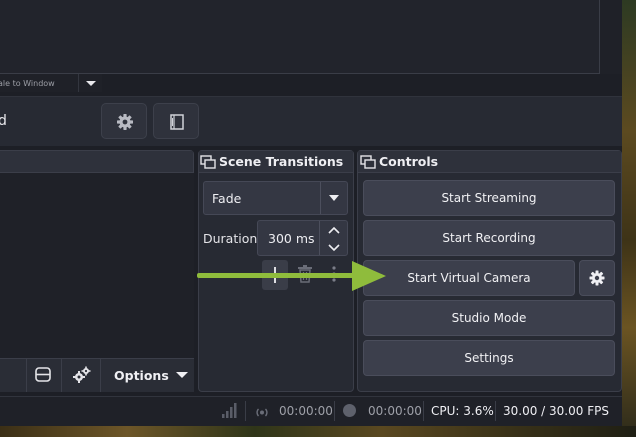 This screenshot has height=437, width=636. I want to click on desktop-background, so click(629, 218).